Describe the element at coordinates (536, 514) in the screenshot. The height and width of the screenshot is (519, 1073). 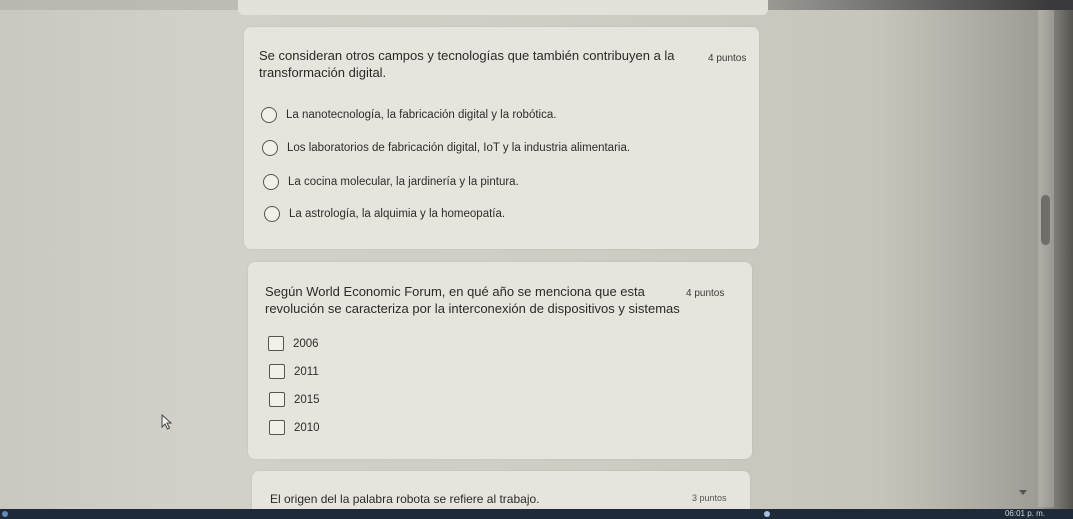
I see `taskbar: 06:01 p. m.` at that location.